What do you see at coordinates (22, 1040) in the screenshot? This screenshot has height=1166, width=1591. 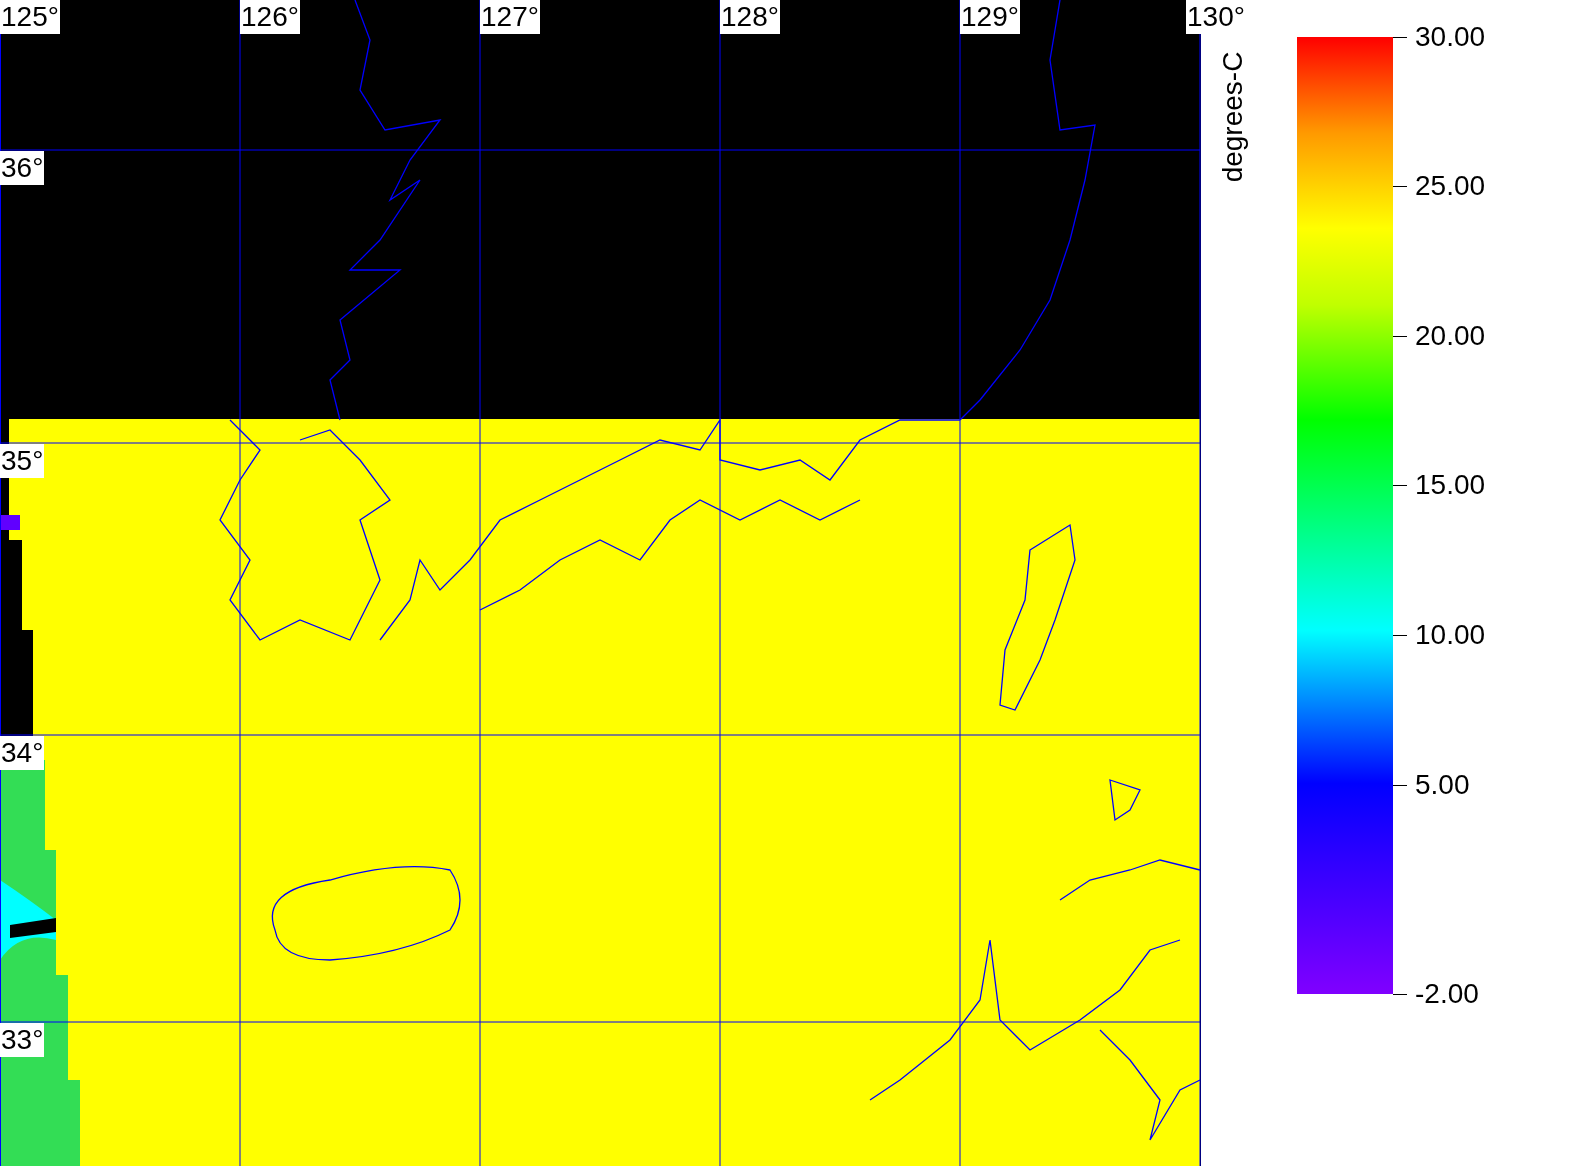 I see `latitude-label: 33°` at bounding box center [22, 1040].